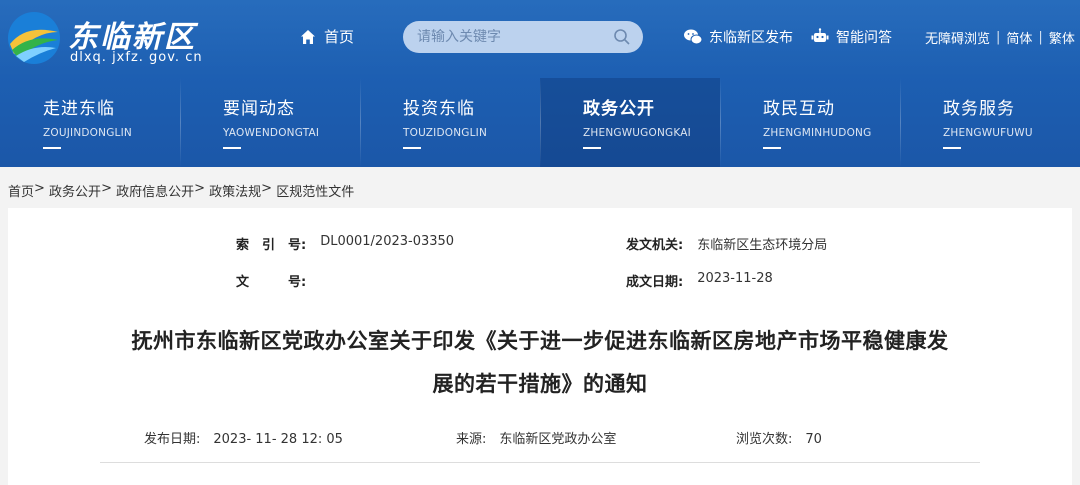  What do you see at coordinates (540, 462) in the screenshot?
I see `divider` at bounding box center [540, 462].